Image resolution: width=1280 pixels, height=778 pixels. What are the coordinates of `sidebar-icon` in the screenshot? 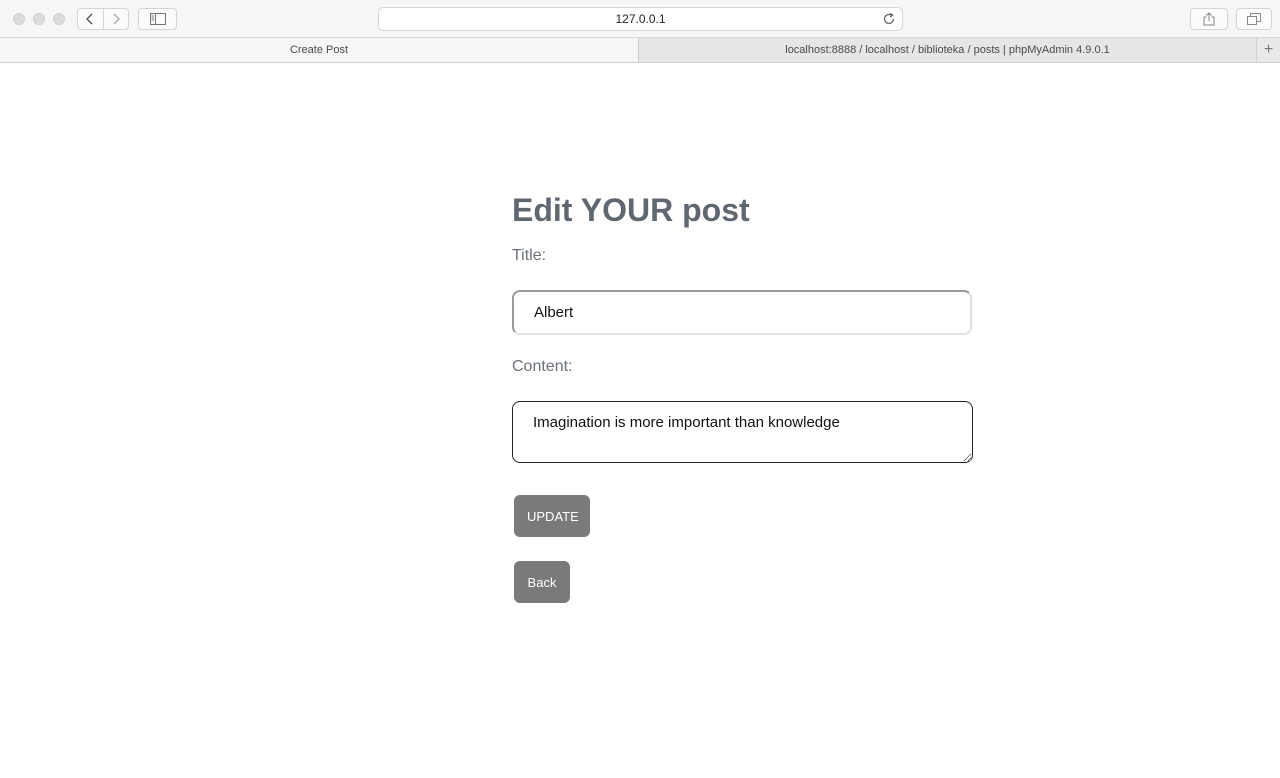 It's located at (157, 19).